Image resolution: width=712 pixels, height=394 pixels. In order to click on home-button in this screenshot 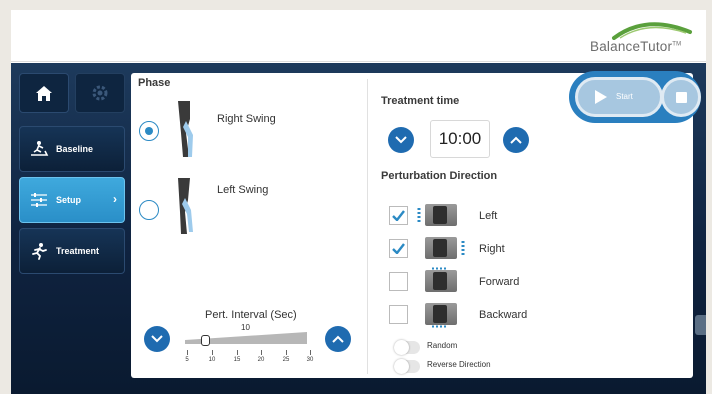, I will do `click(44, 93)`.